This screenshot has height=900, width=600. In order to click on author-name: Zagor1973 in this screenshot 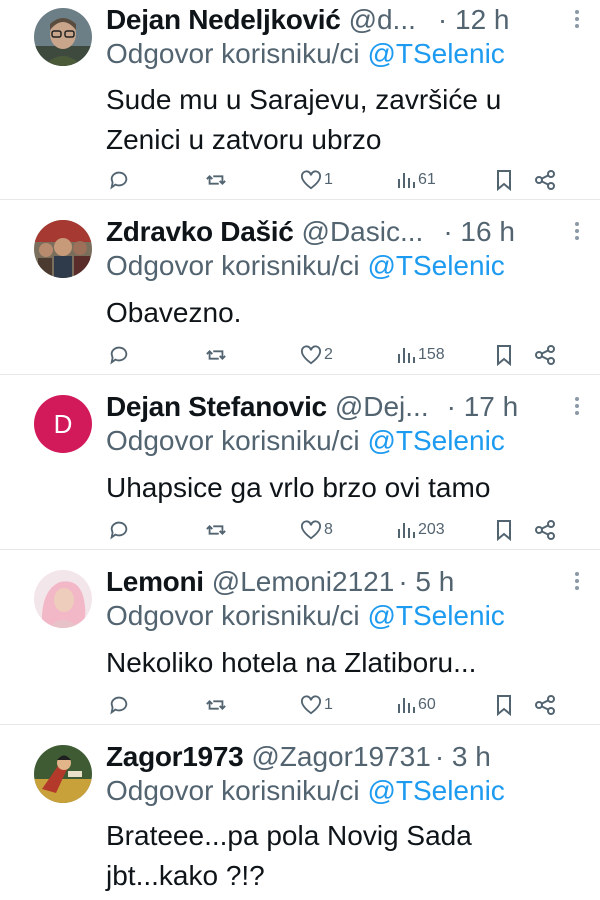, I will do `click(175, 757)`.